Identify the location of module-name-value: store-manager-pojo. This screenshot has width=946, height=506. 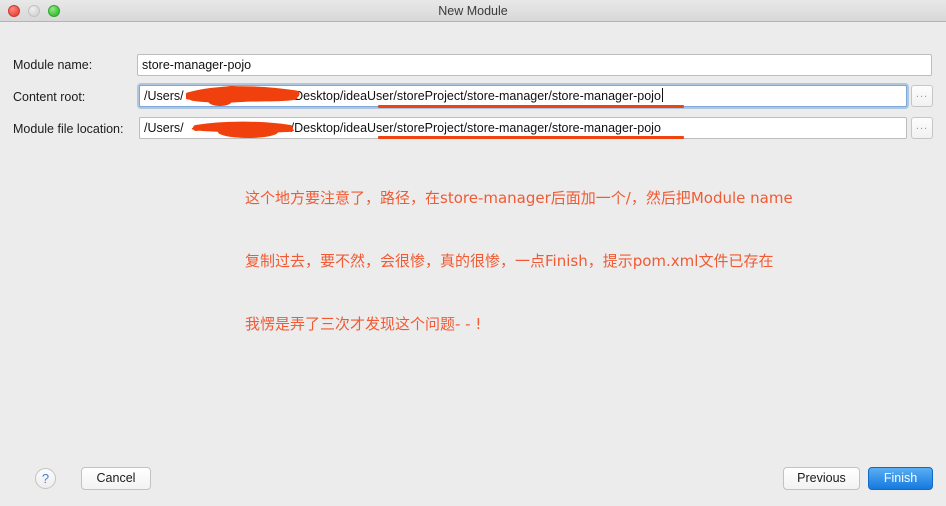
(197, 65).